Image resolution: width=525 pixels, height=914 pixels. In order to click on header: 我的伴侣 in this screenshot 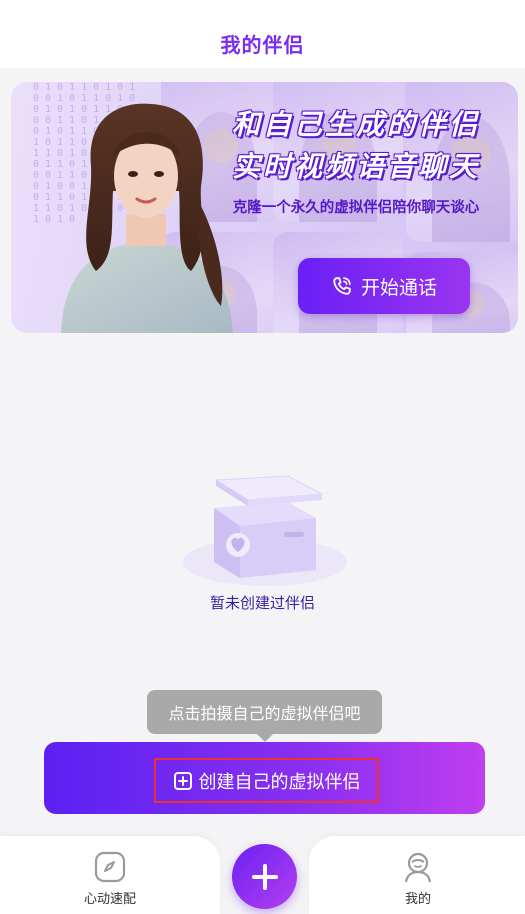, I will do `click(262, 34)`.